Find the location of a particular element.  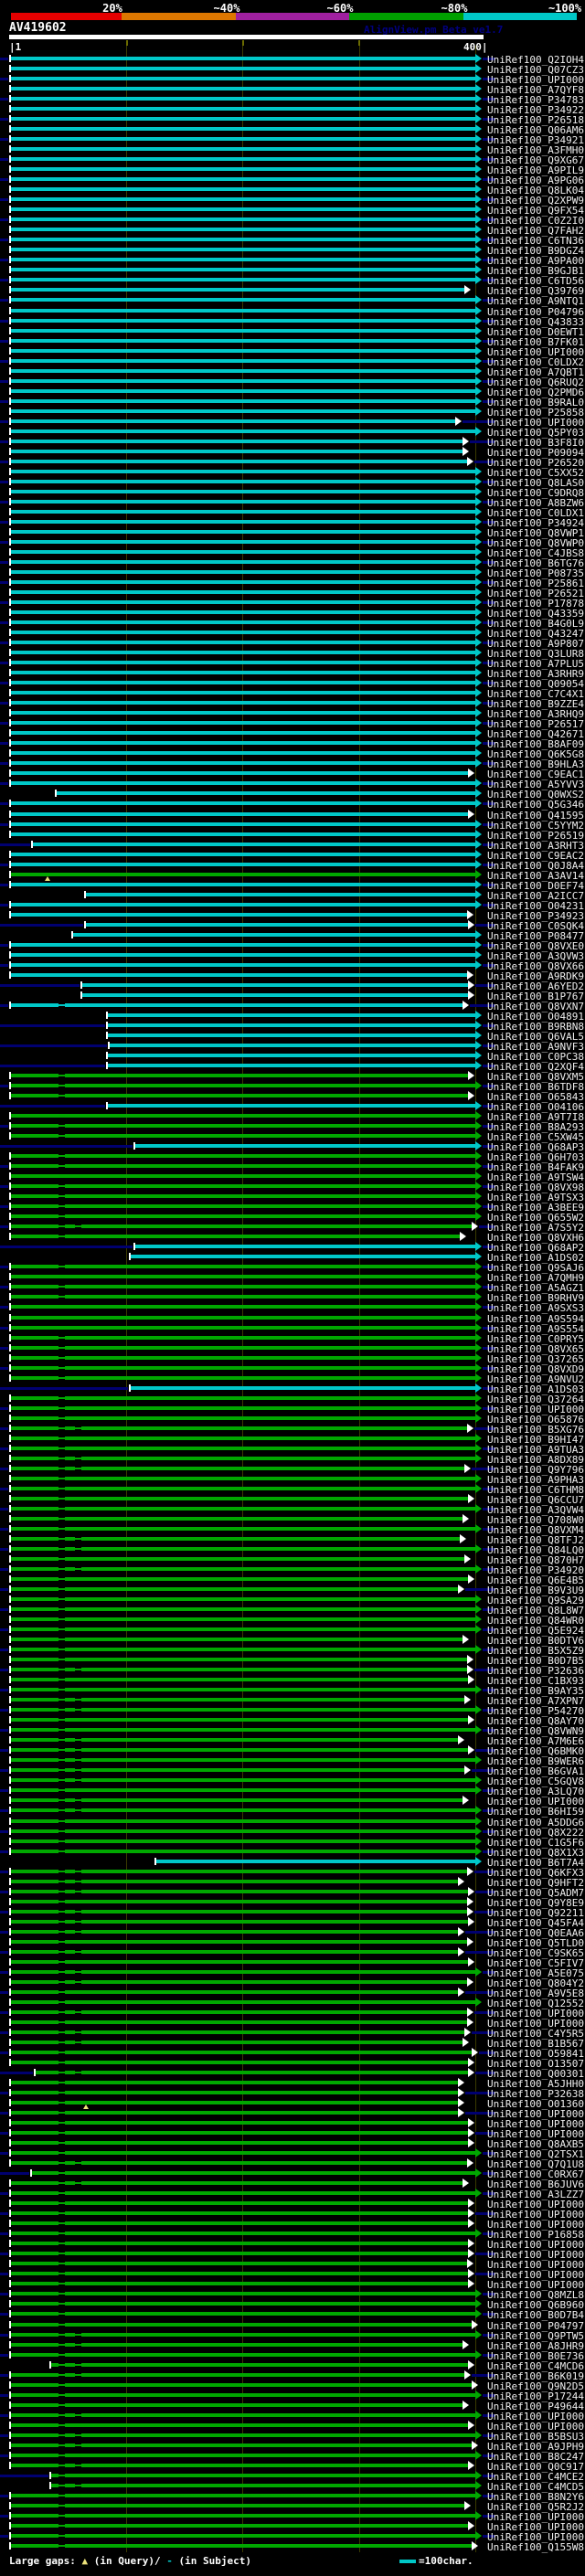

alignment-row: UniRef100_B6JUV6 is located at coordinates (293, 2184).